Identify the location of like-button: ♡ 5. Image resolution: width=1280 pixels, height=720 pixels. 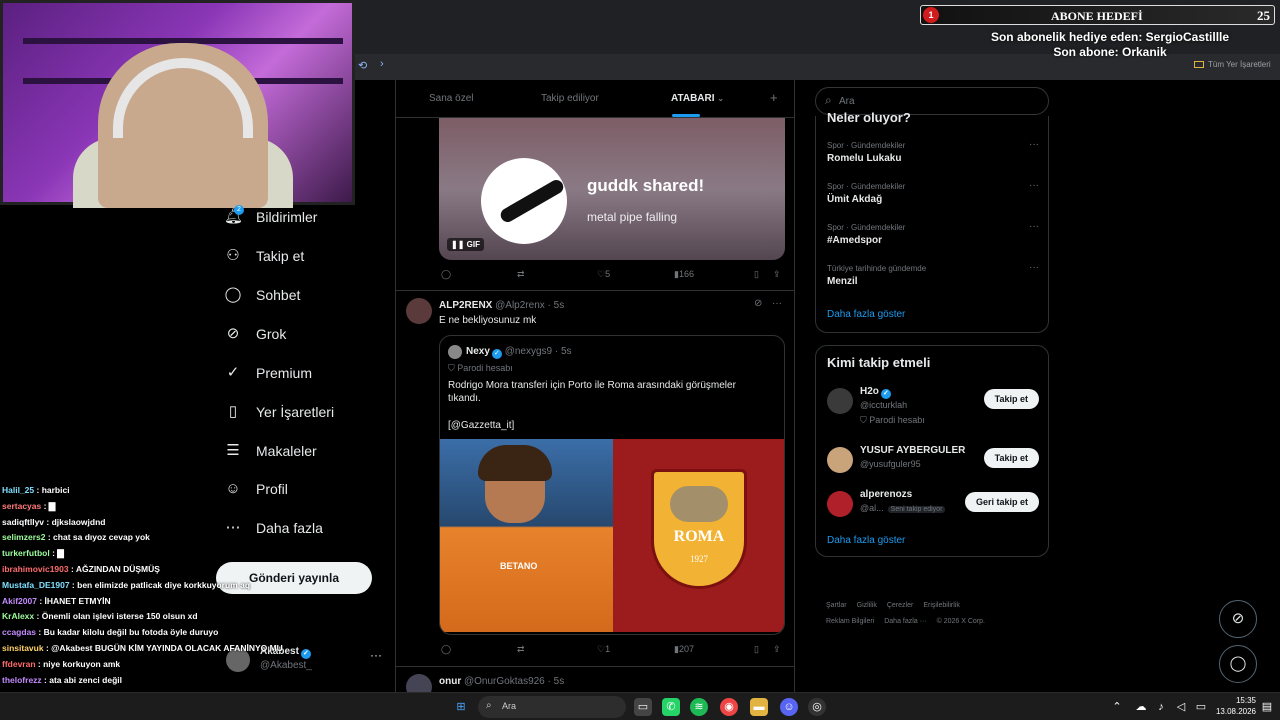
(603, 274).